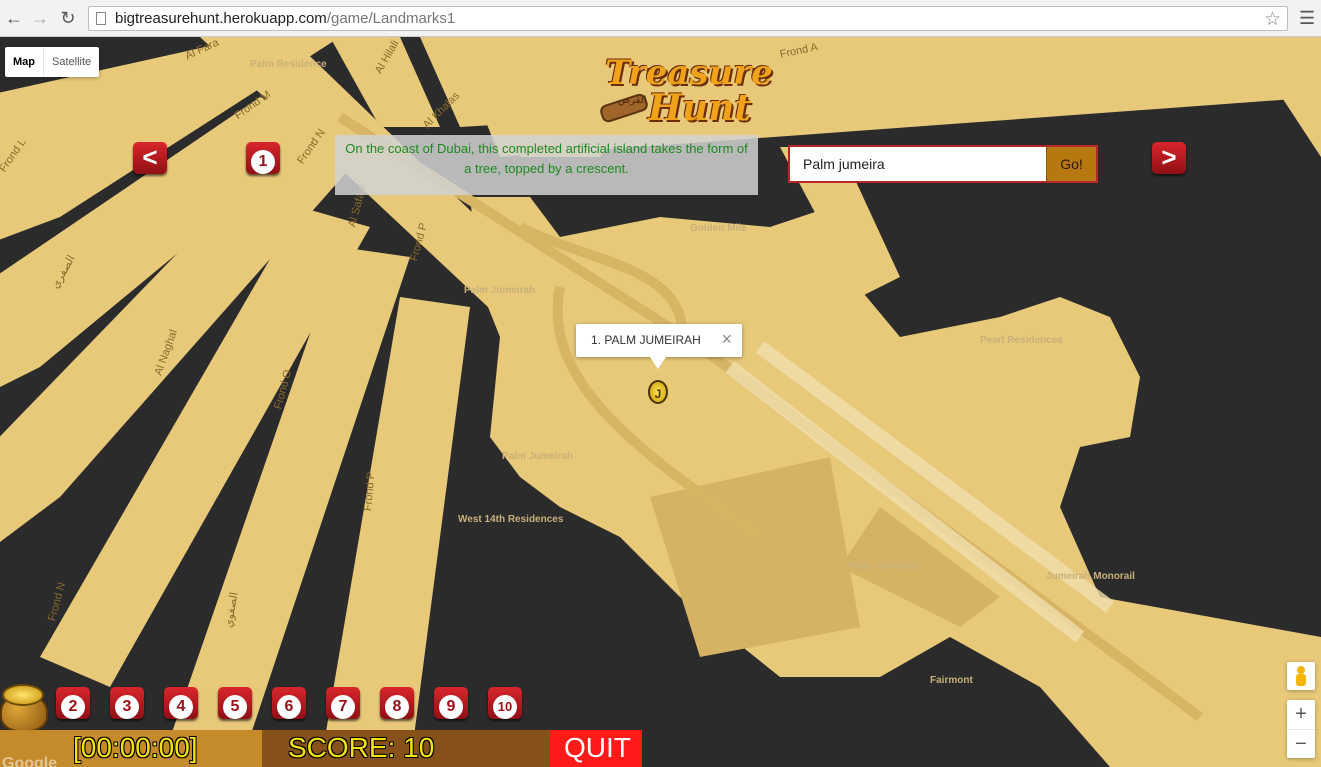 The height and width of the screenshot is (767, 1321). What do you see at coordinates (511, 519) in the screenshot?
I see `place-label: West 14th Residences` at bounding box center [511, 519].